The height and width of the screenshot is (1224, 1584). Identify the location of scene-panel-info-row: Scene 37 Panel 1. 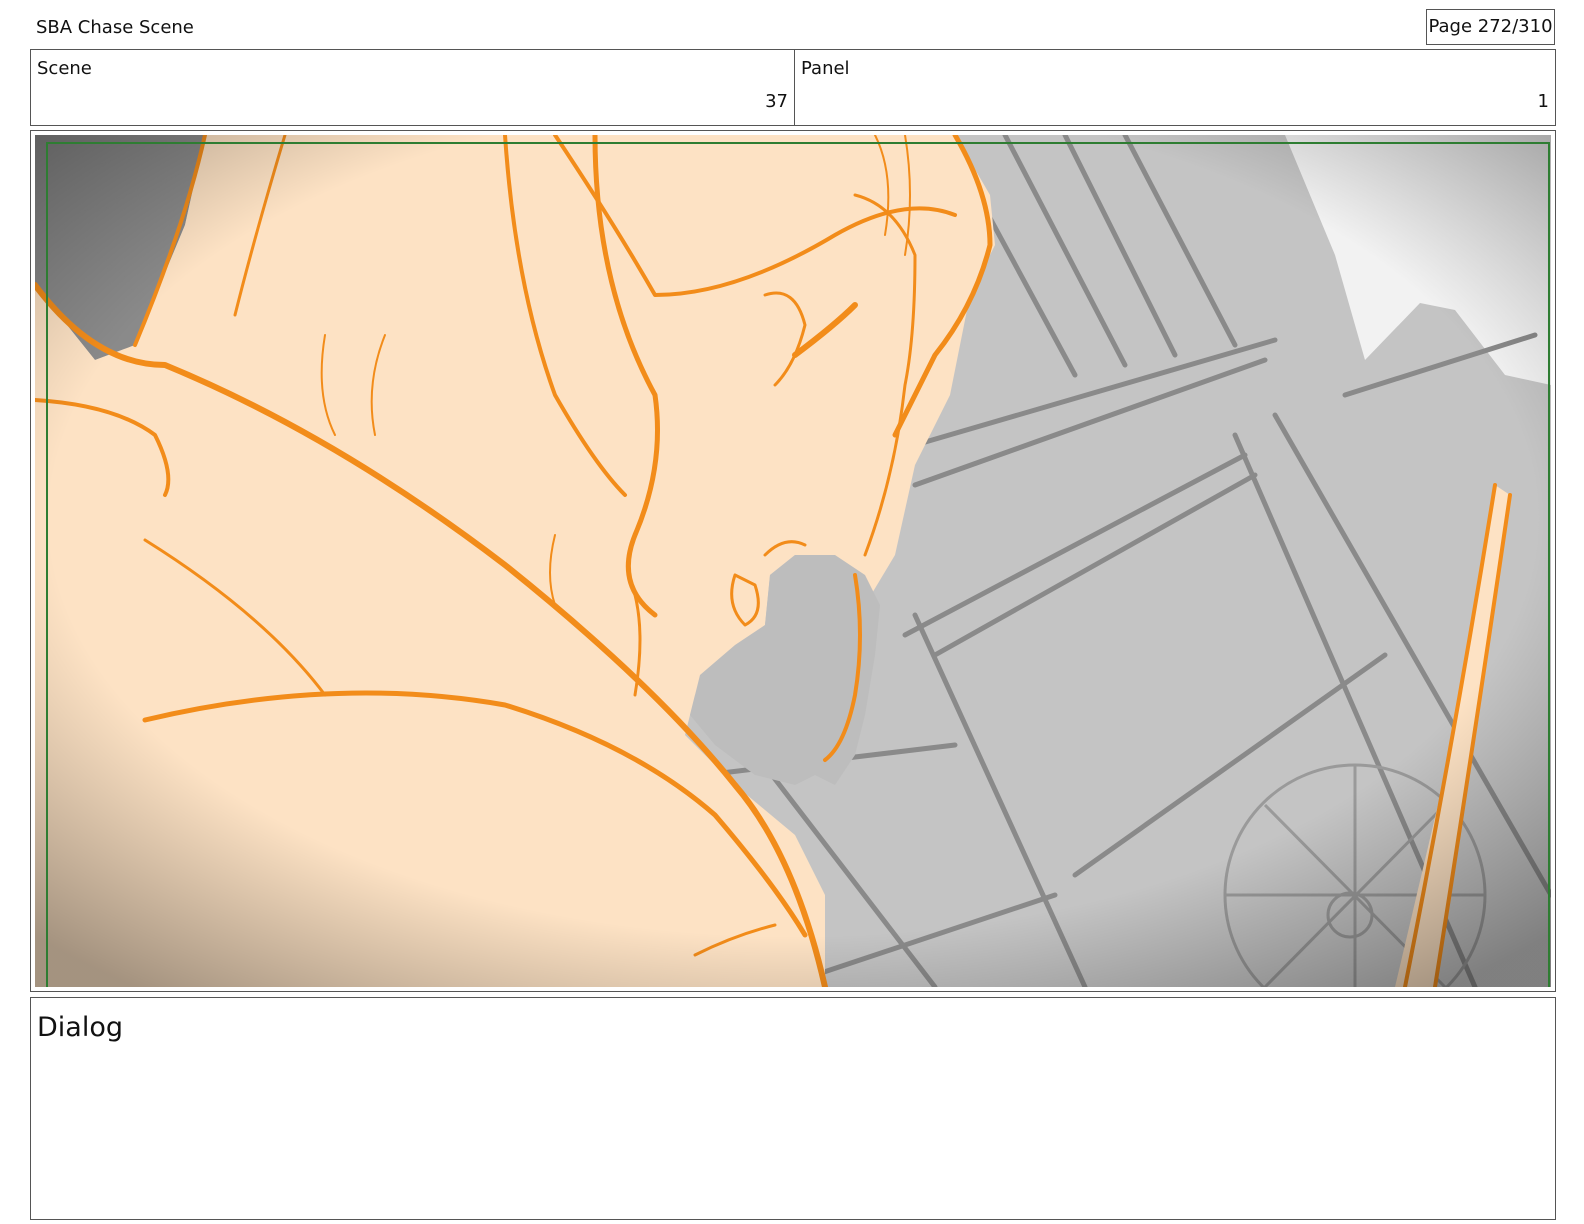
(793, 87).